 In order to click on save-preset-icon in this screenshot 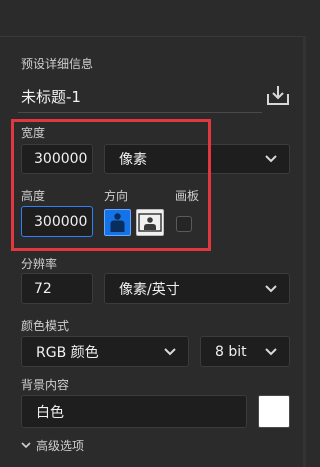, I will do `click(278, 95)`.